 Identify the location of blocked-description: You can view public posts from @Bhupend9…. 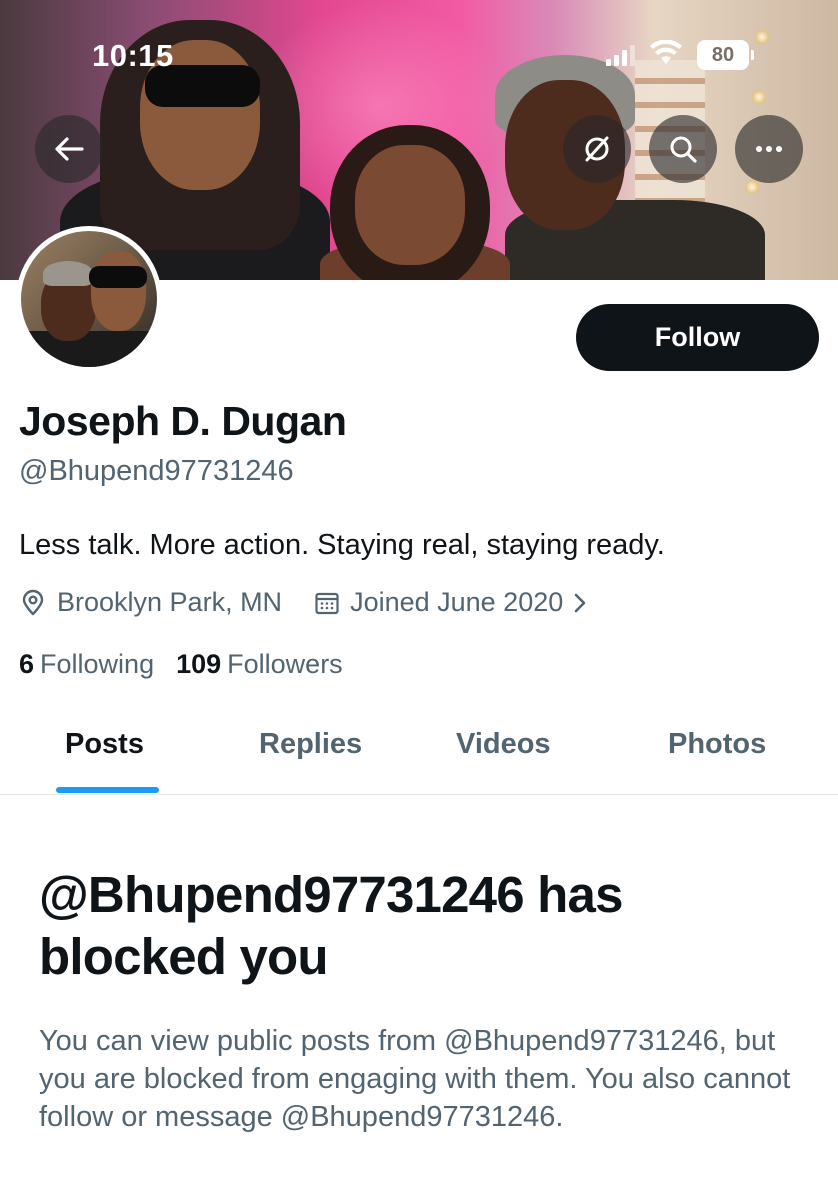
(415, 1079).